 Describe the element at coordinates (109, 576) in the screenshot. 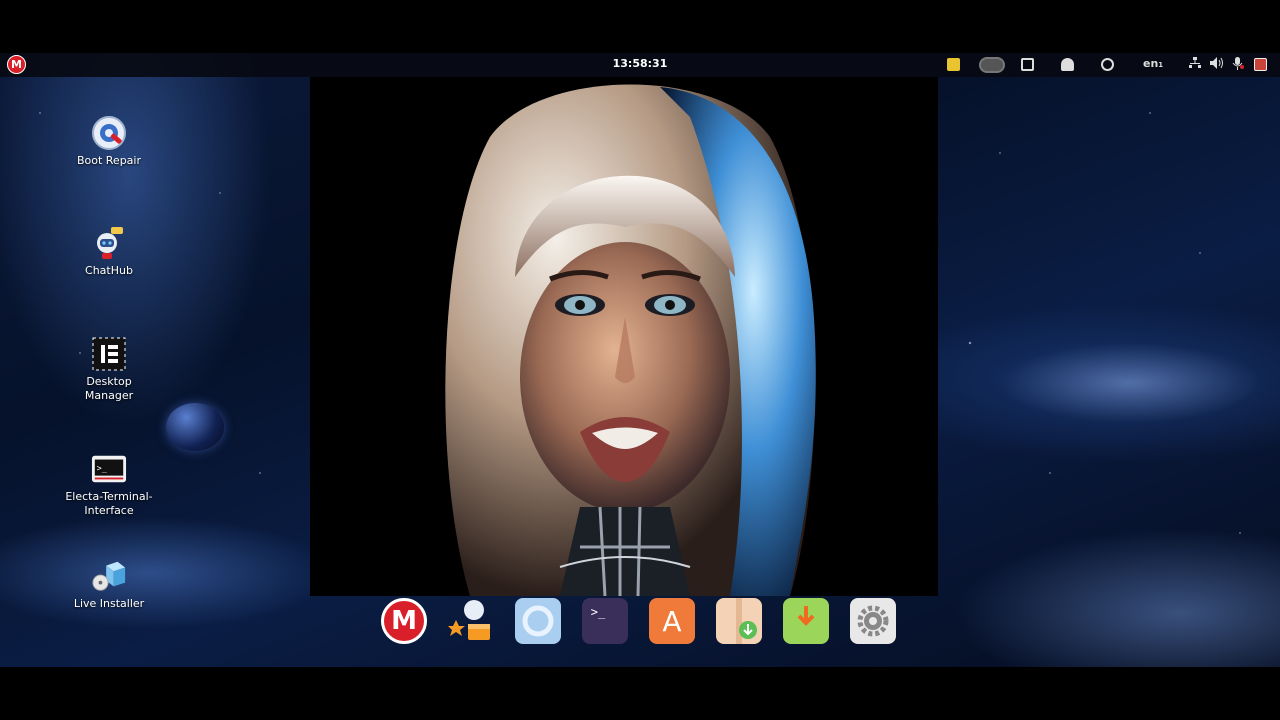

I see `live-installer-icon` at that location.